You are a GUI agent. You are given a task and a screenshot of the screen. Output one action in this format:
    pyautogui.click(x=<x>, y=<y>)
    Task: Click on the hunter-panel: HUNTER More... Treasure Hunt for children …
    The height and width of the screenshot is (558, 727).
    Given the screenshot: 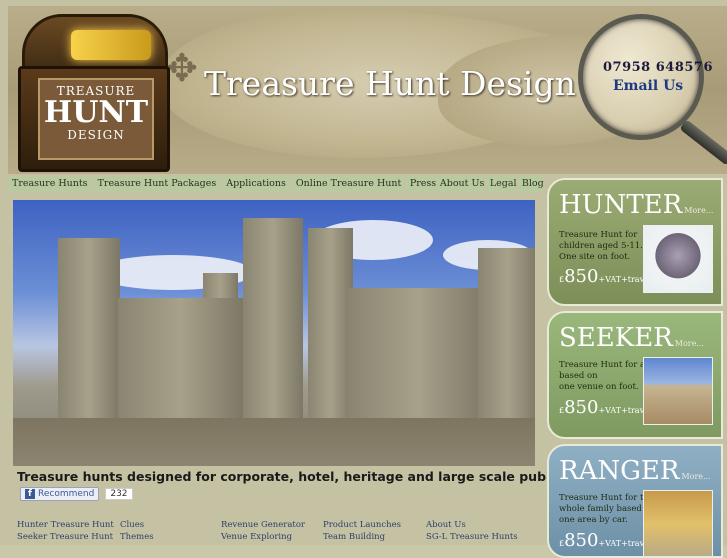 What is the action you would take?
    pyautogui.click(x=635, y=242)
    